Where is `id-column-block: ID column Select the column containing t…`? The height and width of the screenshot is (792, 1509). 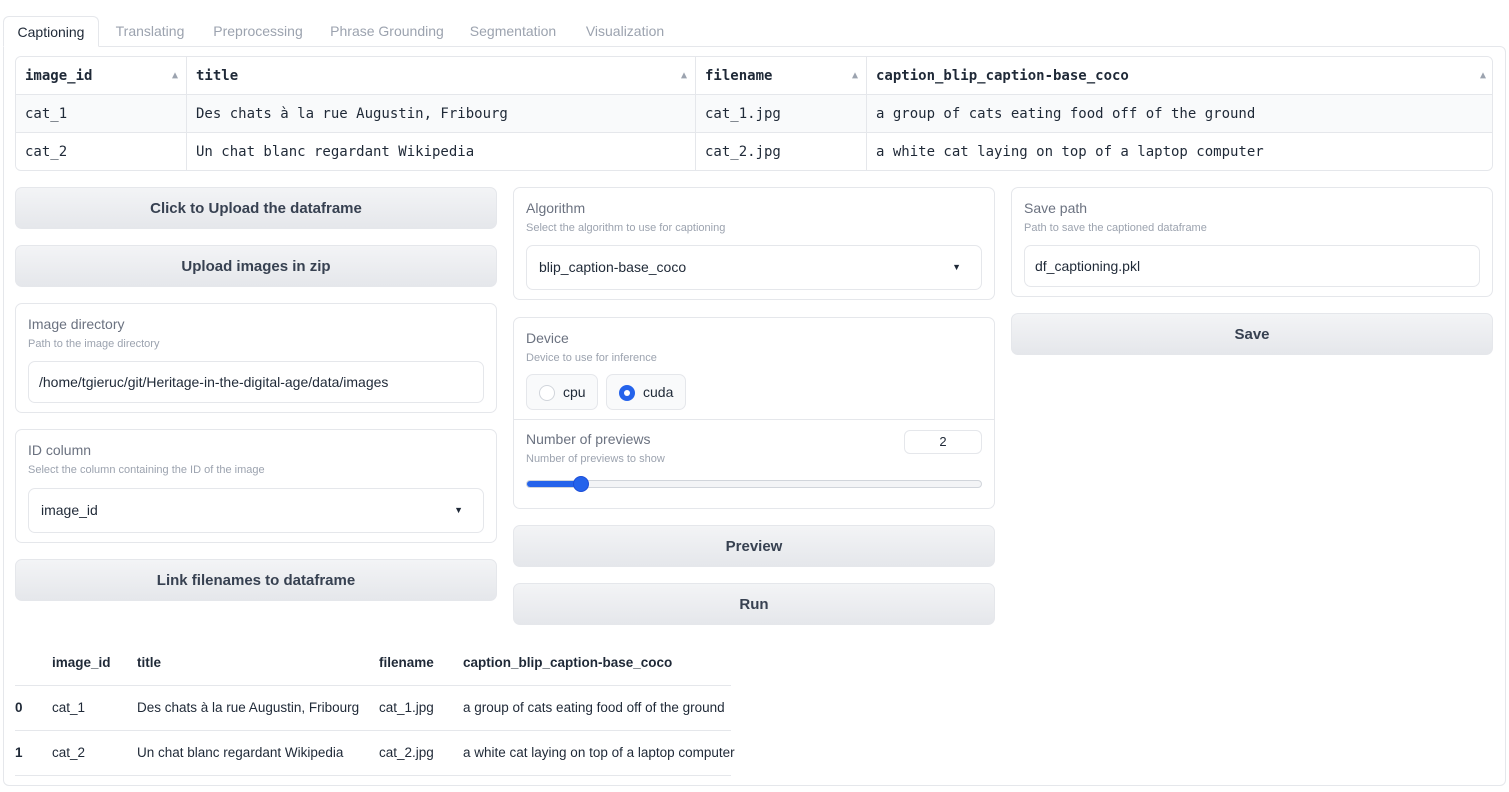
id-column-block: ID column Select the column containing t… is located at coordinates (256, 486).